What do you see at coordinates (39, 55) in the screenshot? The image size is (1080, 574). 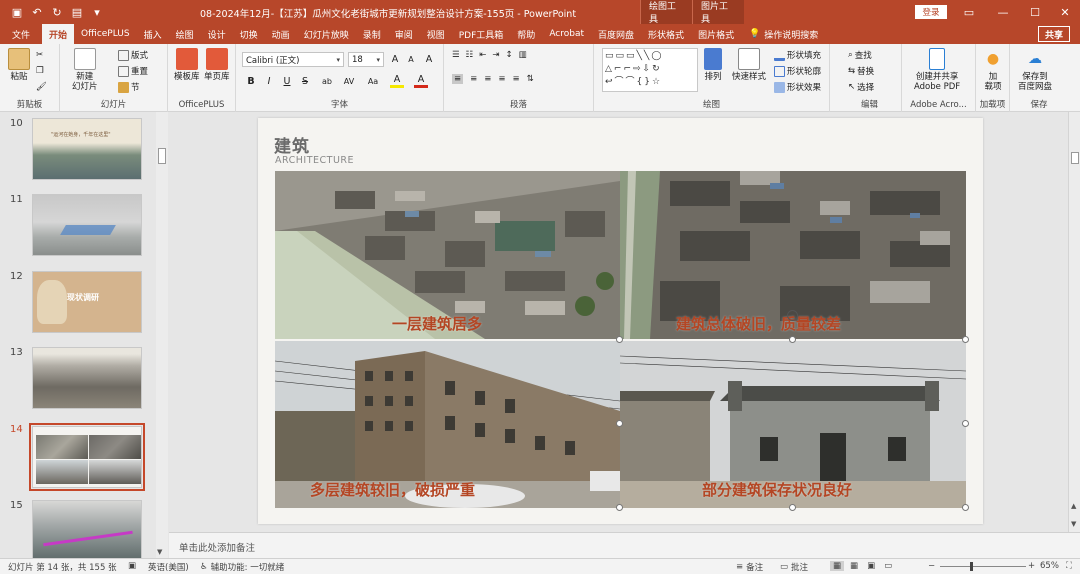 I see `cut-icon: ✂` at bounding box center [39, 55].